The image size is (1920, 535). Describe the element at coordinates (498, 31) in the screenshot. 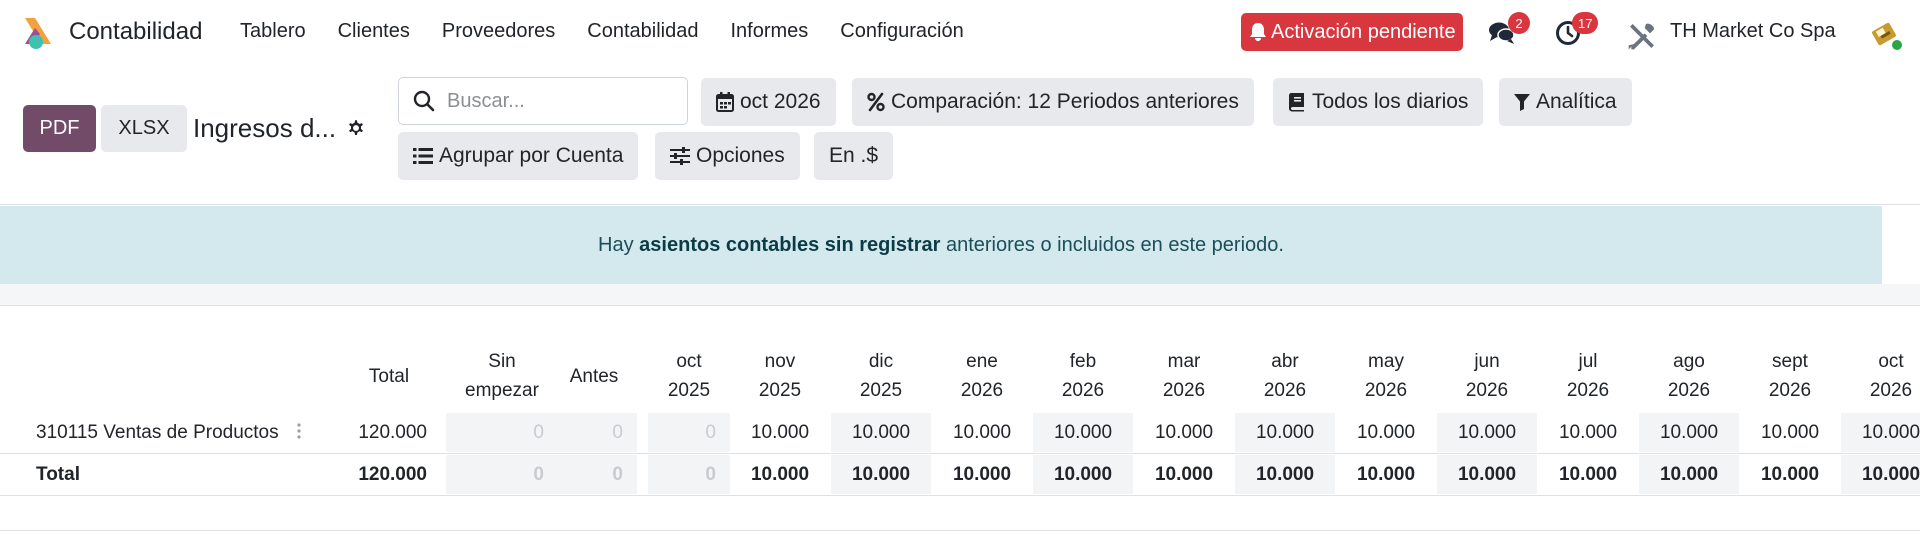

I see `menu-item-proveedores: Proveedores` at that location.